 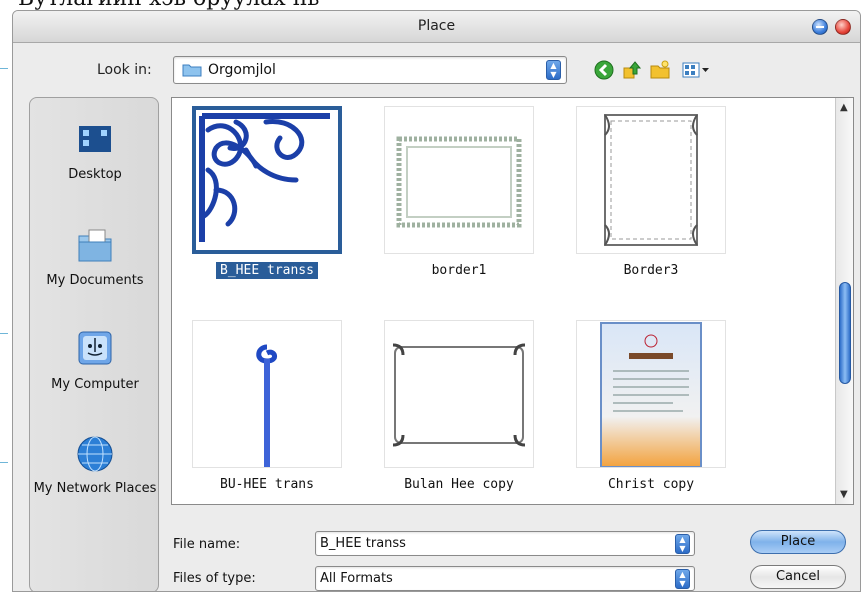 What do you see at coordinates (95, 139) in the screenshot?
I see `desktop-icon` at bounding box center [95, 139].